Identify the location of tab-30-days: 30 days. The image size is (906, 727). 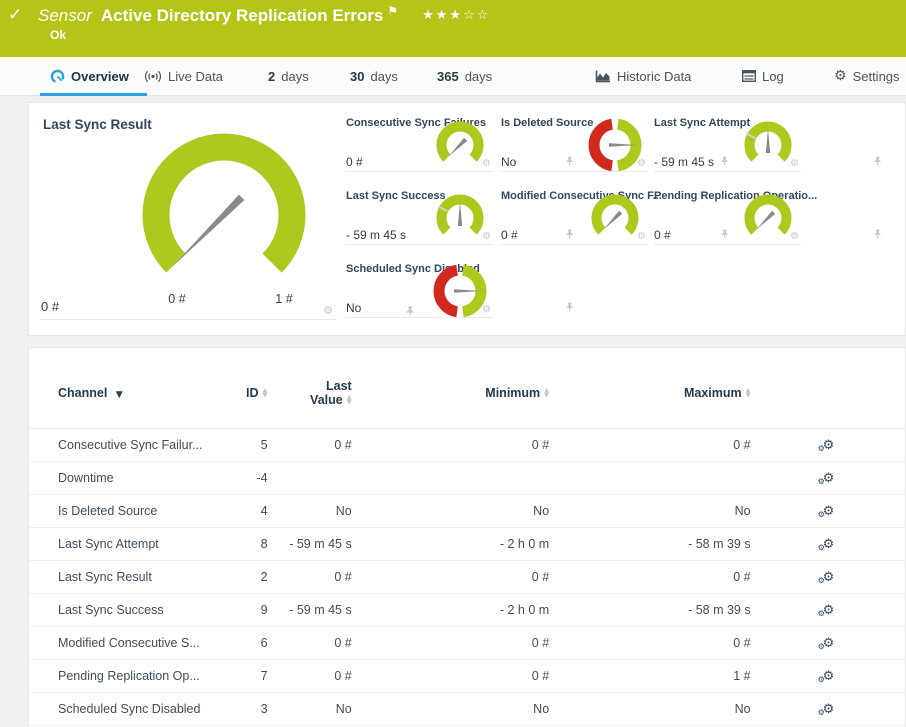
(374, 76).